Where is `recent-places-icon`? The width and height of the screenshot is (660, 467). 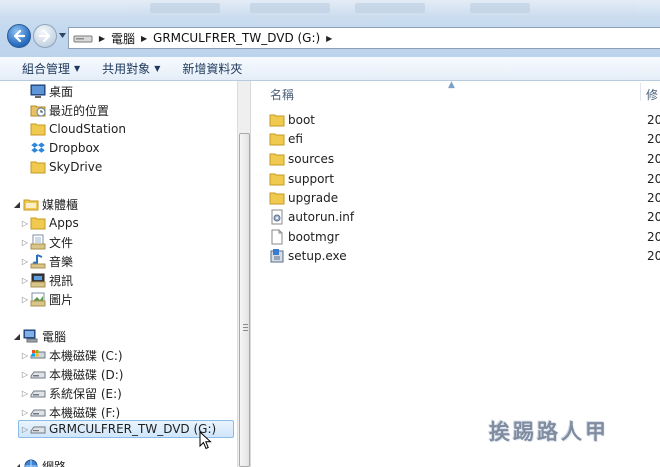
recent-places-icon is located at coordinates (38, 111).